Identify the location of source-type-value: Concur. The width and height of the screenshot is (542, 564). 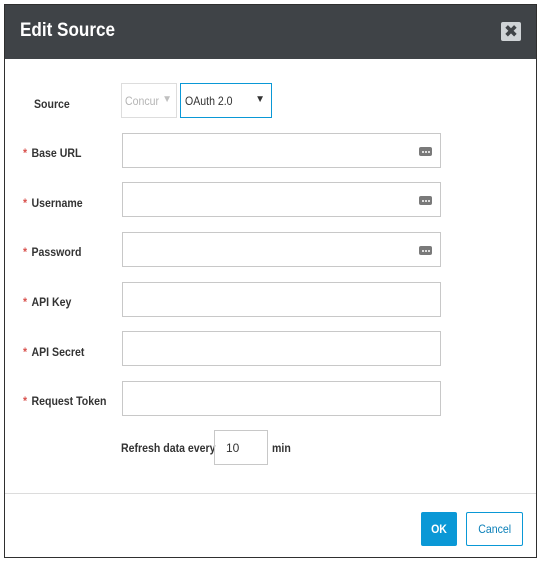
(142, 100).